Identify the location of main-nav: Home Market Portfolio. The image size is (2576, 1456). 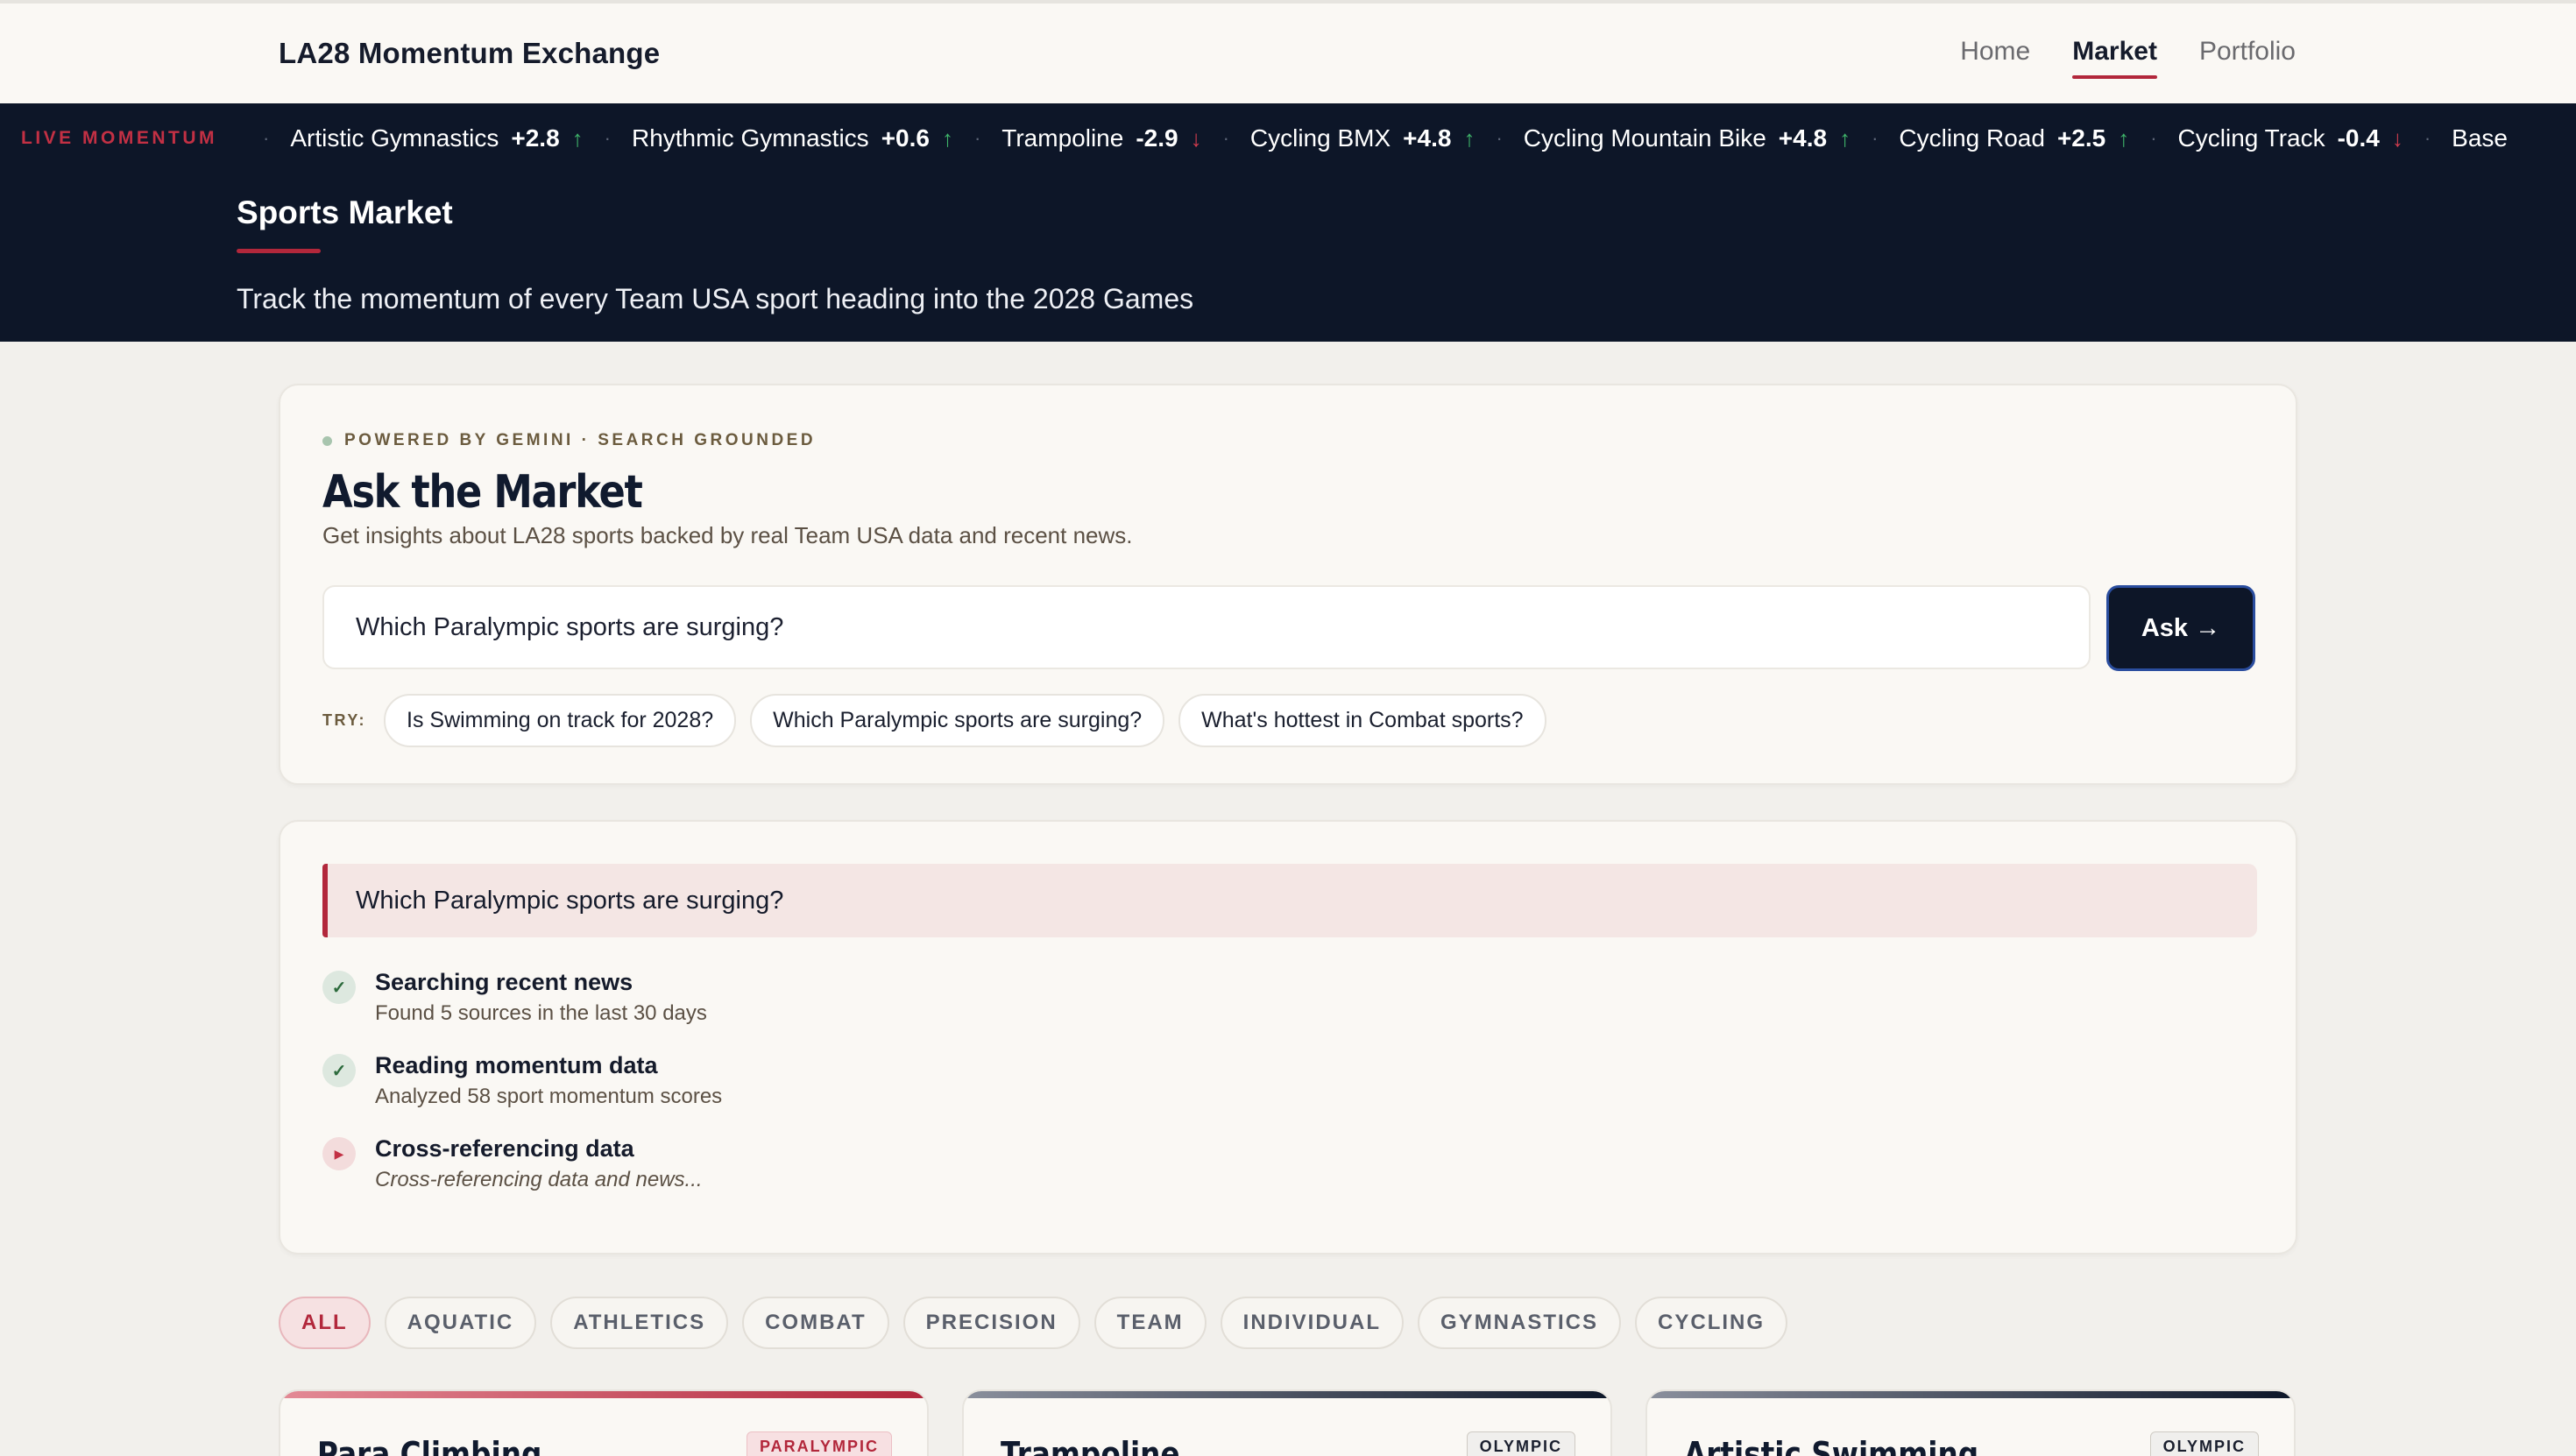
(2128, 58).